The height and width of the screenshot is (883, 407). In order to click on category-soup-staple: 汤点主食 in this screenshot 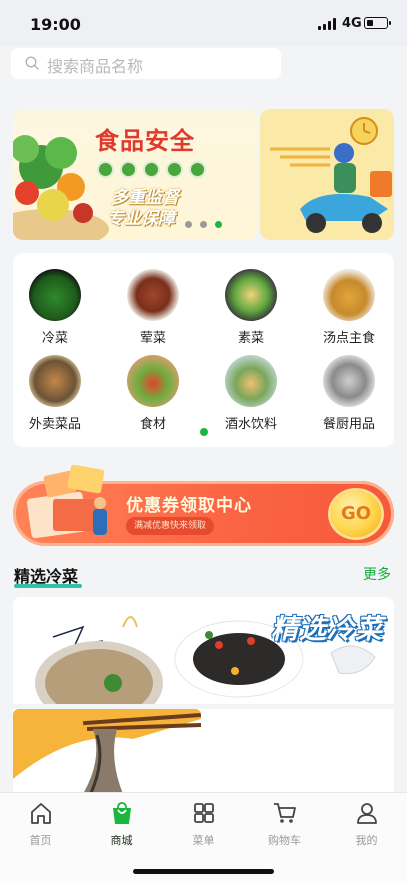, I will do `click(349, 307)`.